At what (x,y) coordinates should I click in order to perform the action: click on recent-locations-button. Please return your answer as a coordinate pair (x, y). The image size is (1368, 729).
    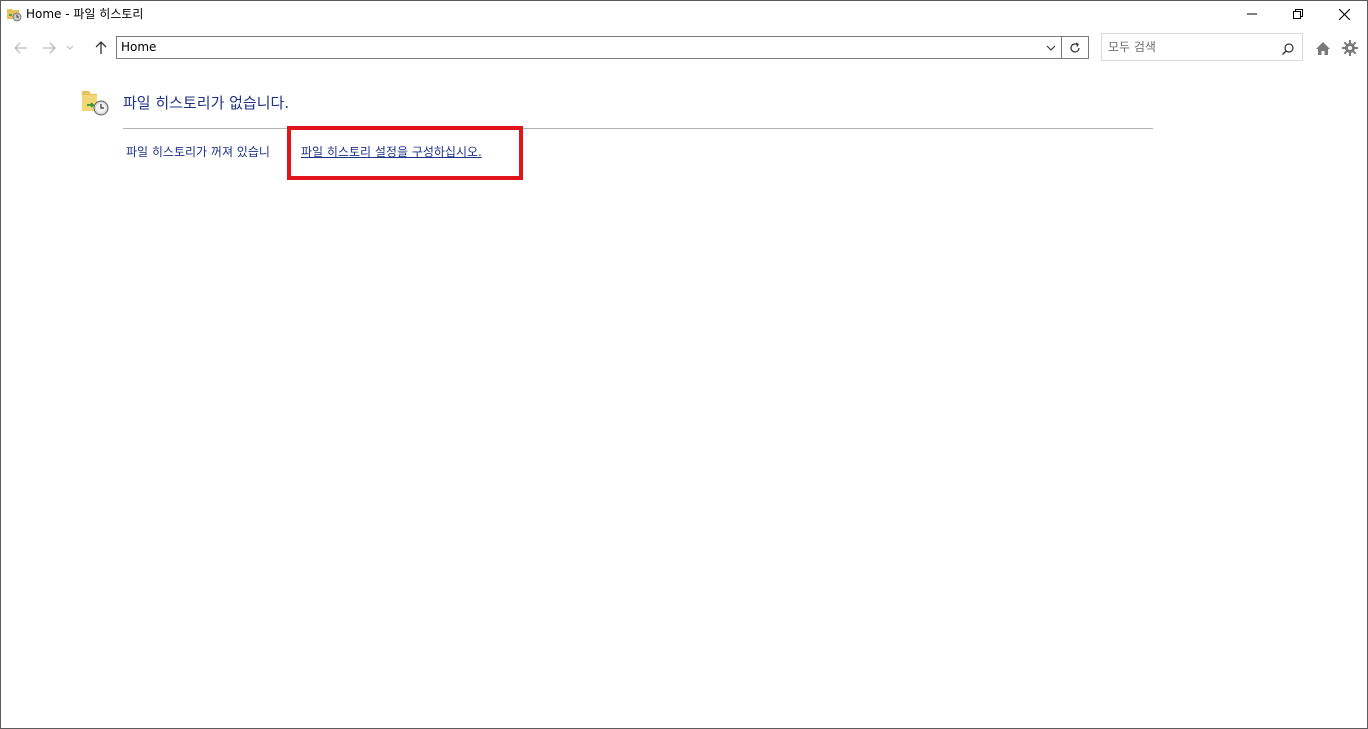
    Looking at the image, I should click on (70, 48).